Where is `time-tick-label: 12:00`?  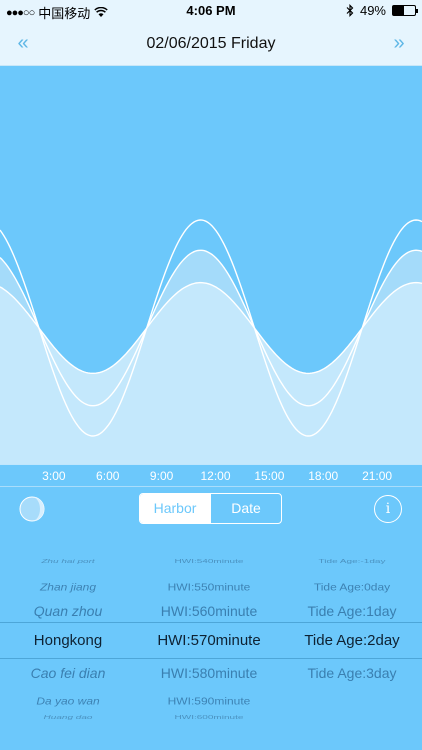 time-tick-label: 12:00 is located at coordinates (215, 476).